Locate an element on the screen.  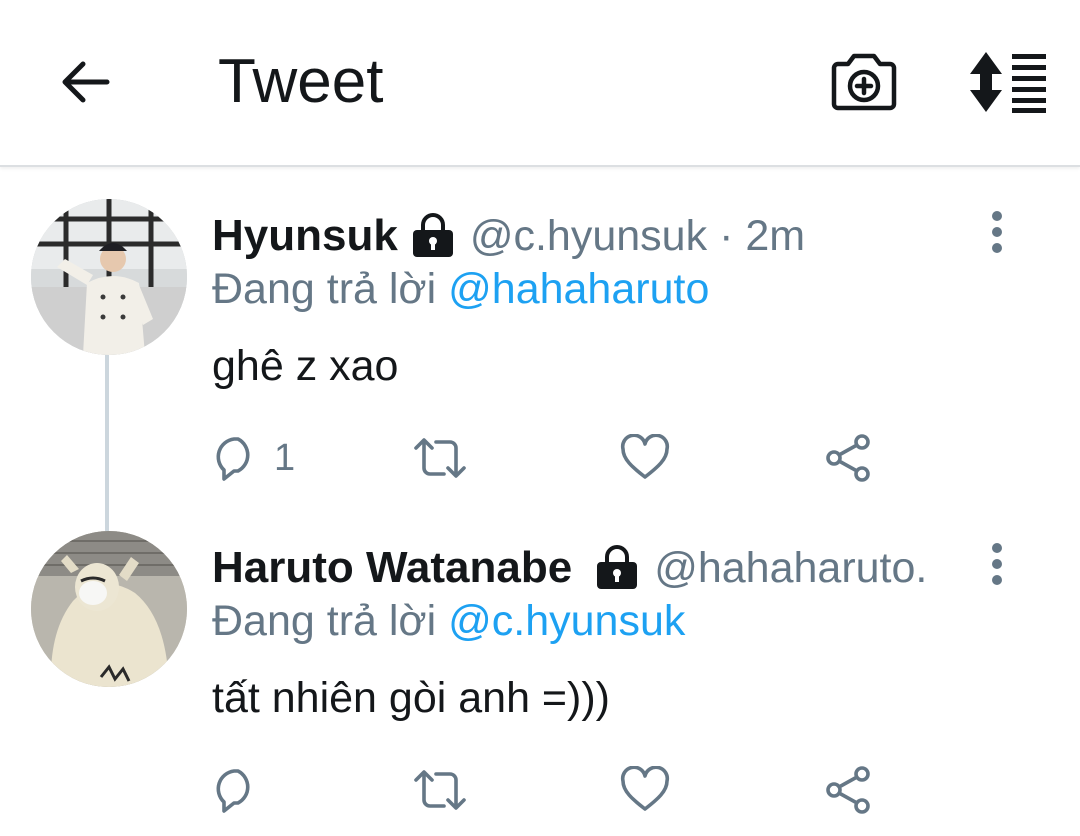
arrow-left-icon is located at coordinates (86, 82).